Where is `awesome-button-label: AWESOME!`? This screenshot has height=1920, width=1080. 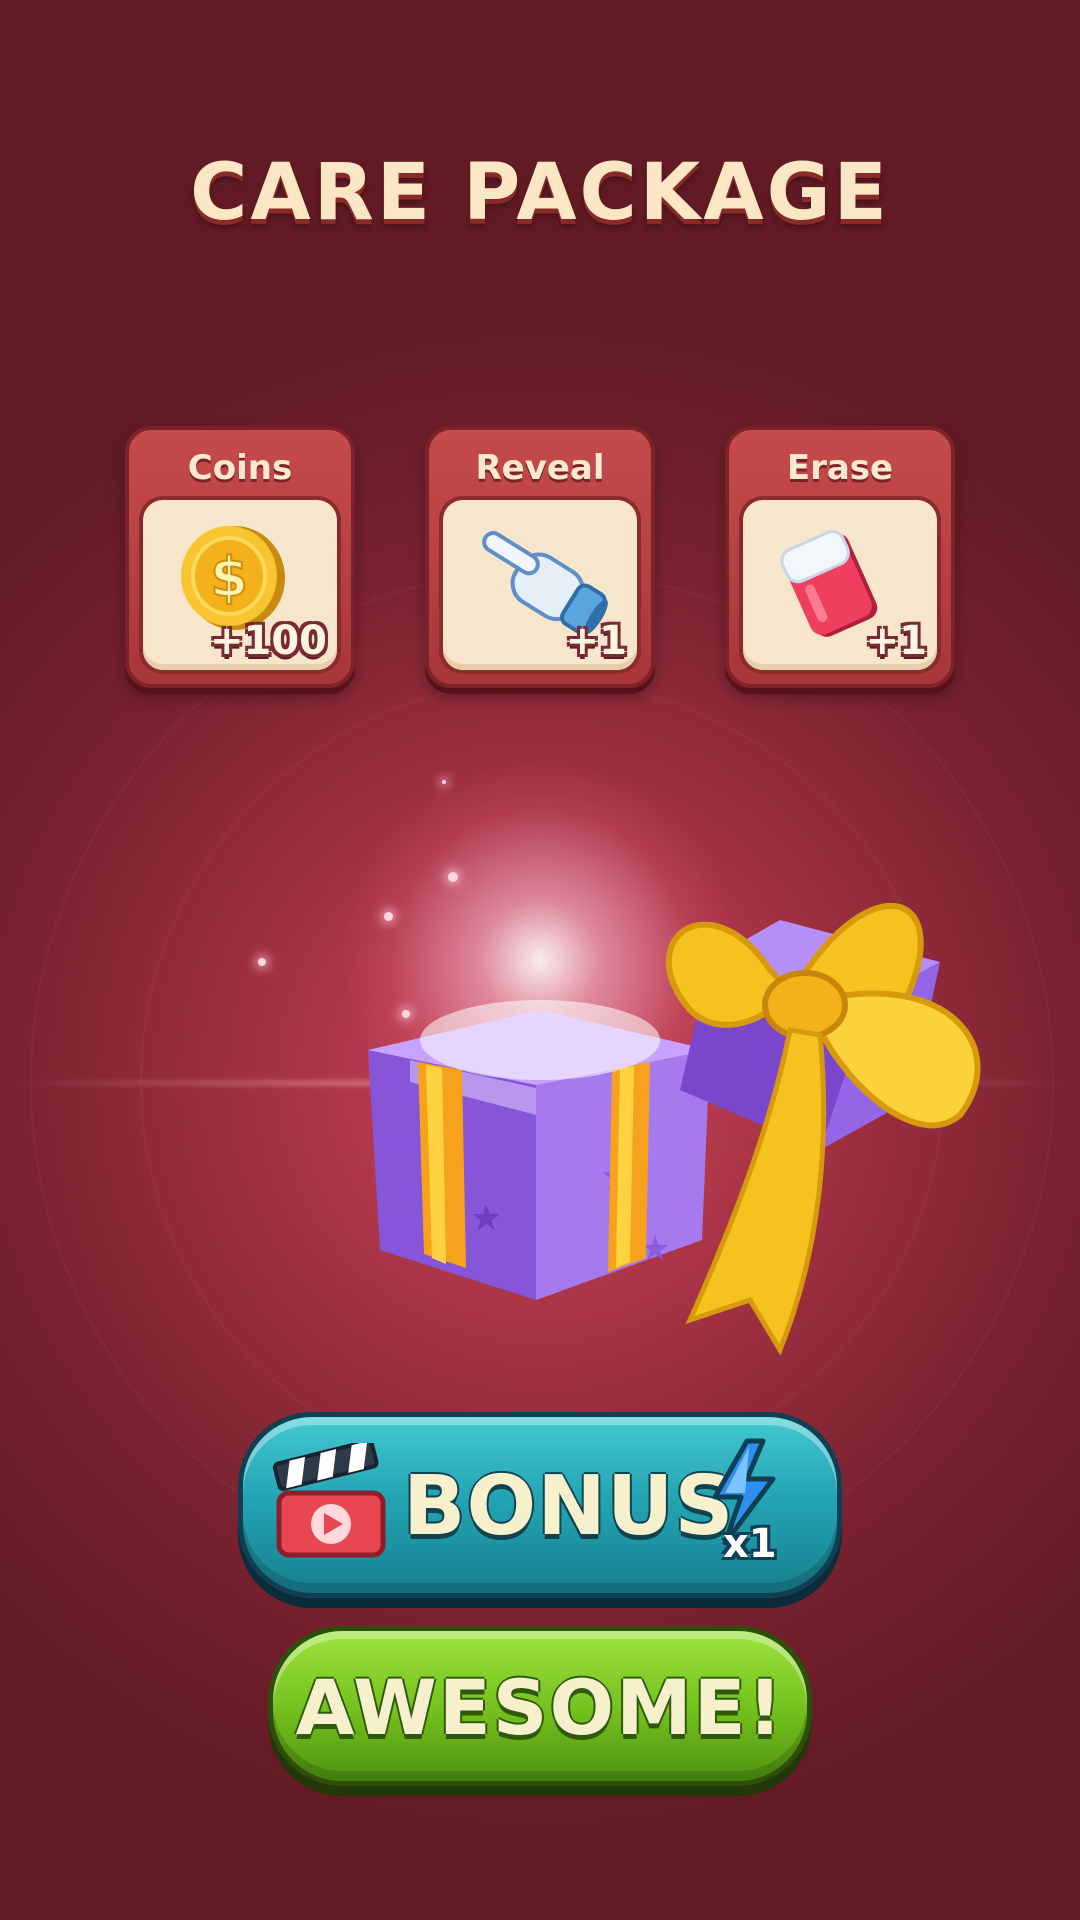
awesome-button-label: AWESOME! is located at coordinates (540, 1707).